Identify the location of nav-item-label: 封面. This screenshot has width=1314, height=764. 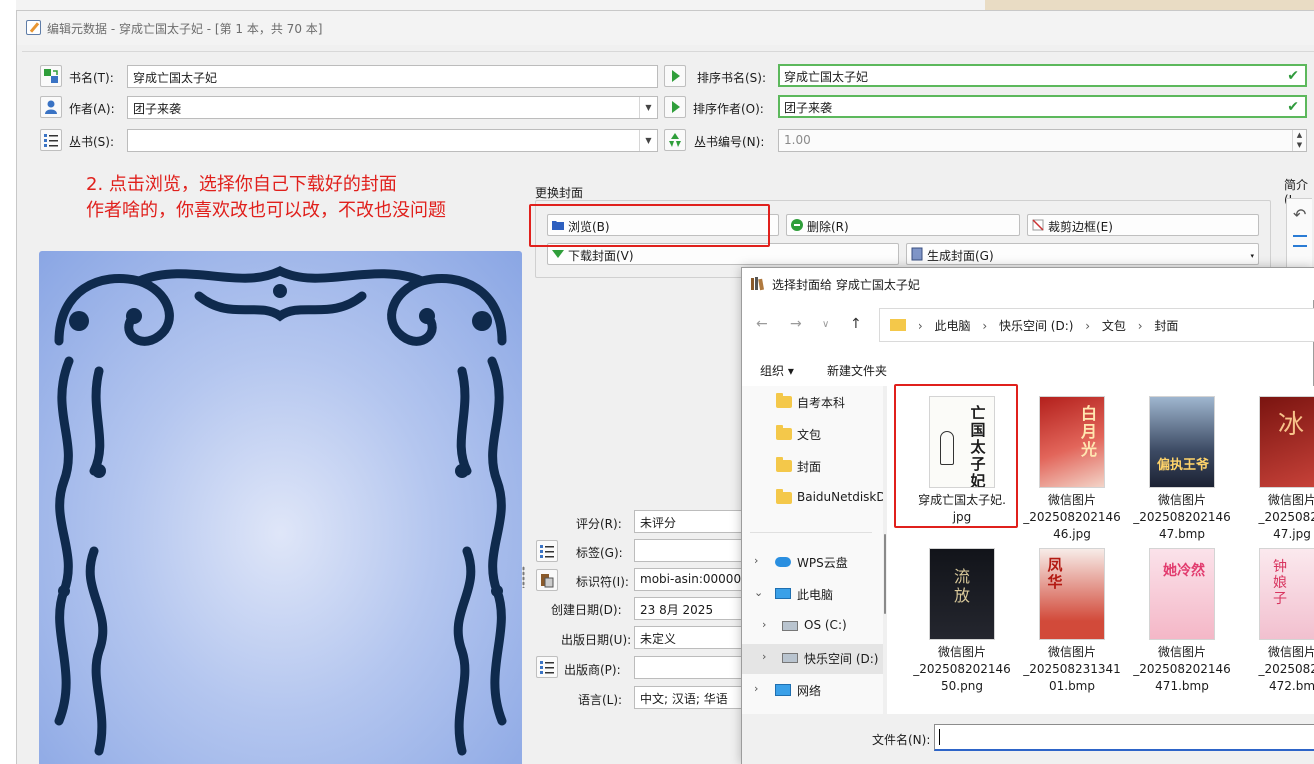
(809, 467).